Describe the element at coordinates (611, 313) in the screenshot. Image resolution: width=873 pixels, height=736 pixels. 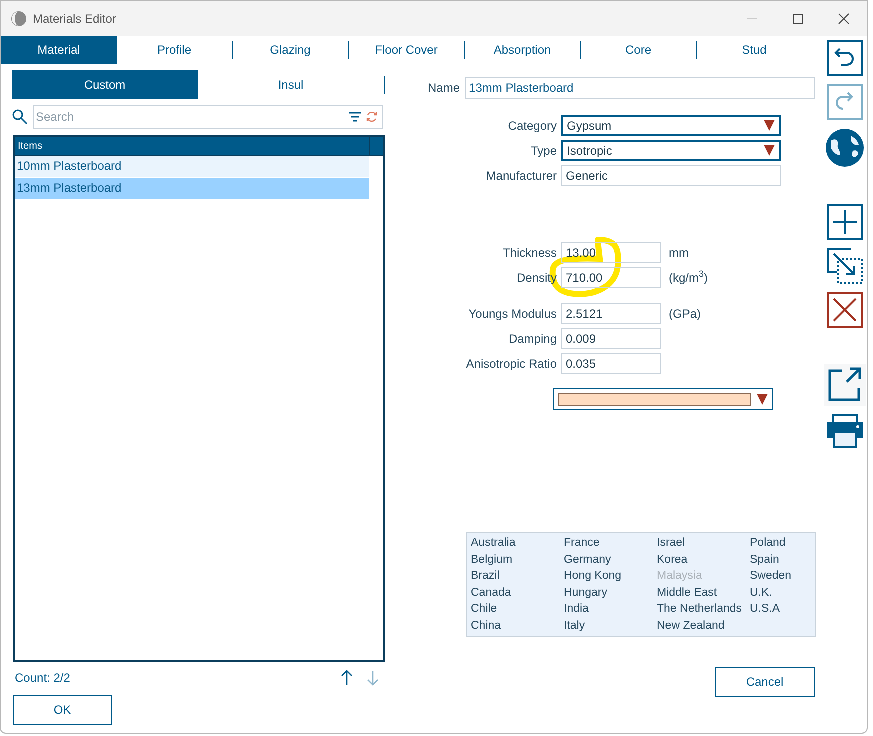
I see `number-field: 2.5121` at that location.